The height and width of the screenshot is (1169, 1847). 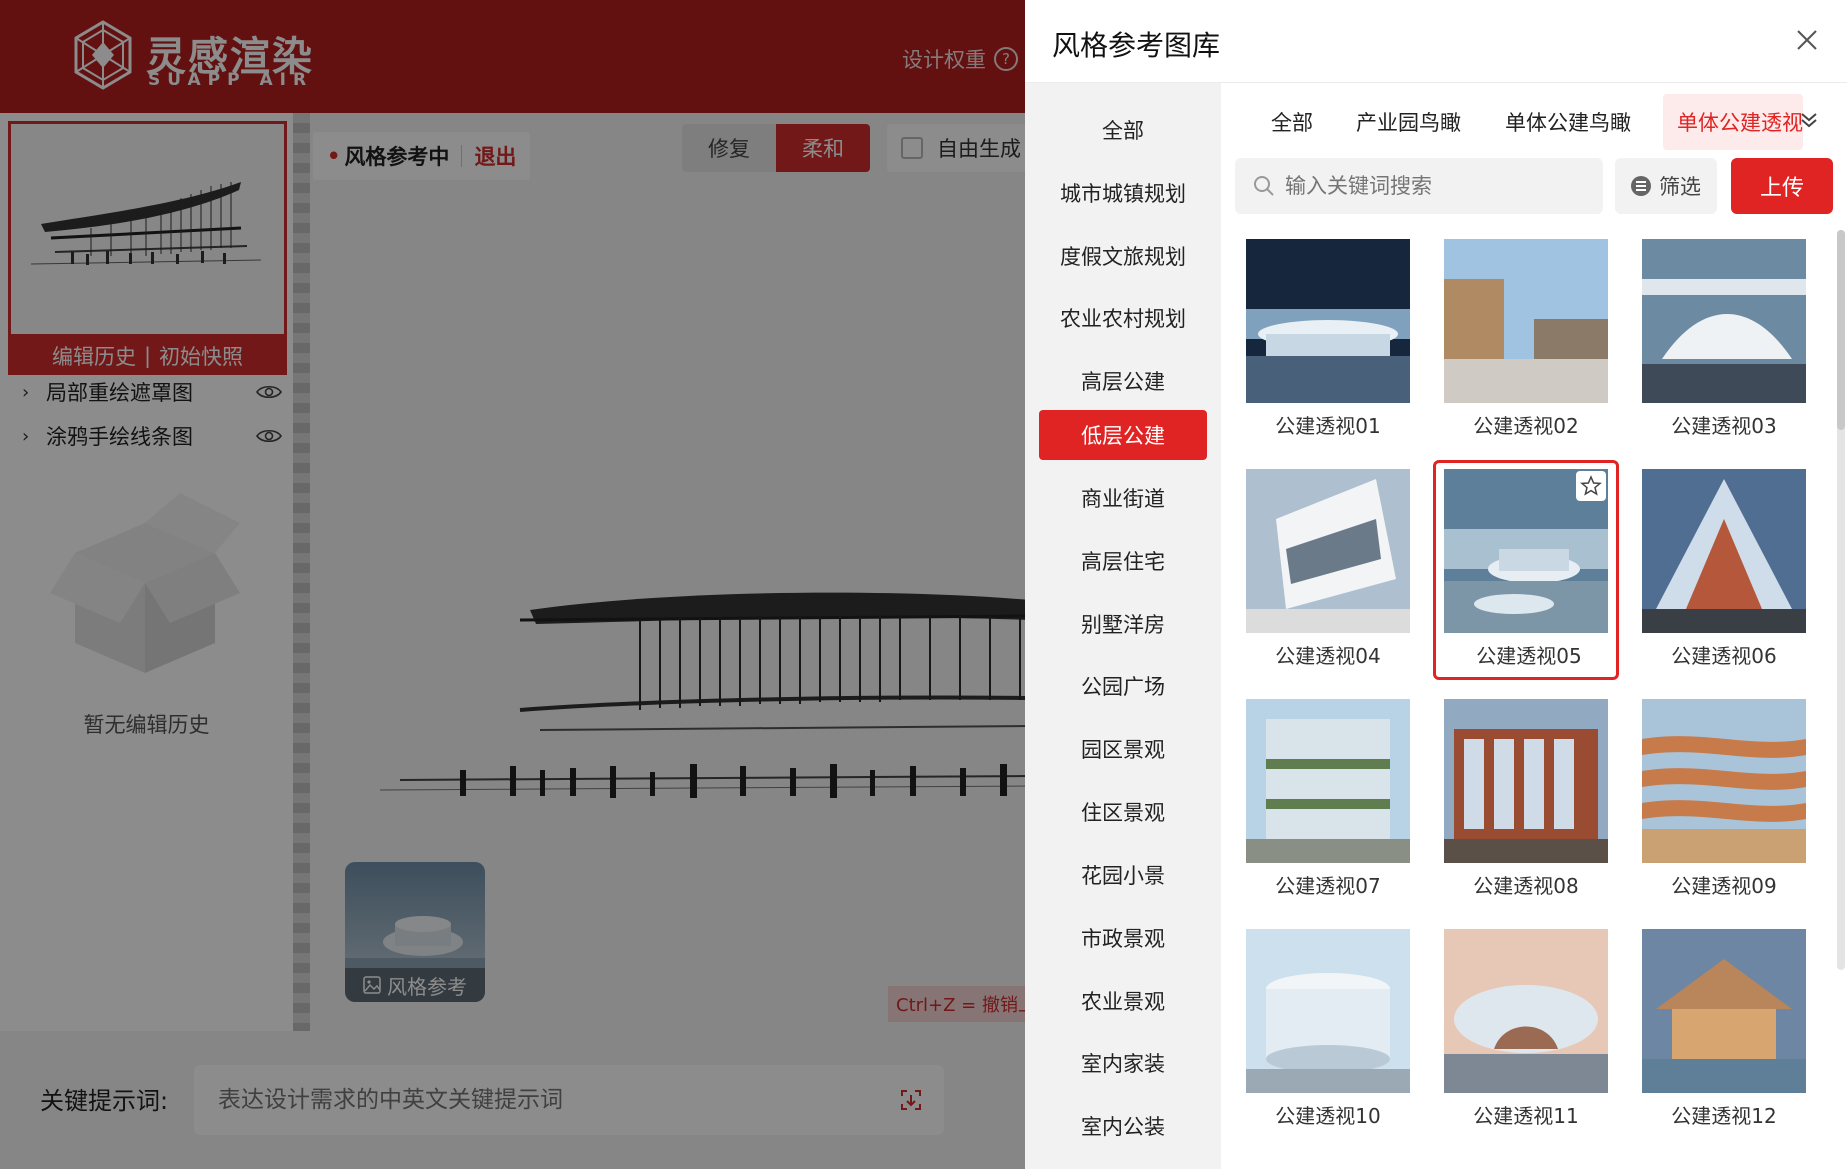 I want to click on card-caption: 公建透视03, so click(x=1724, y=426).